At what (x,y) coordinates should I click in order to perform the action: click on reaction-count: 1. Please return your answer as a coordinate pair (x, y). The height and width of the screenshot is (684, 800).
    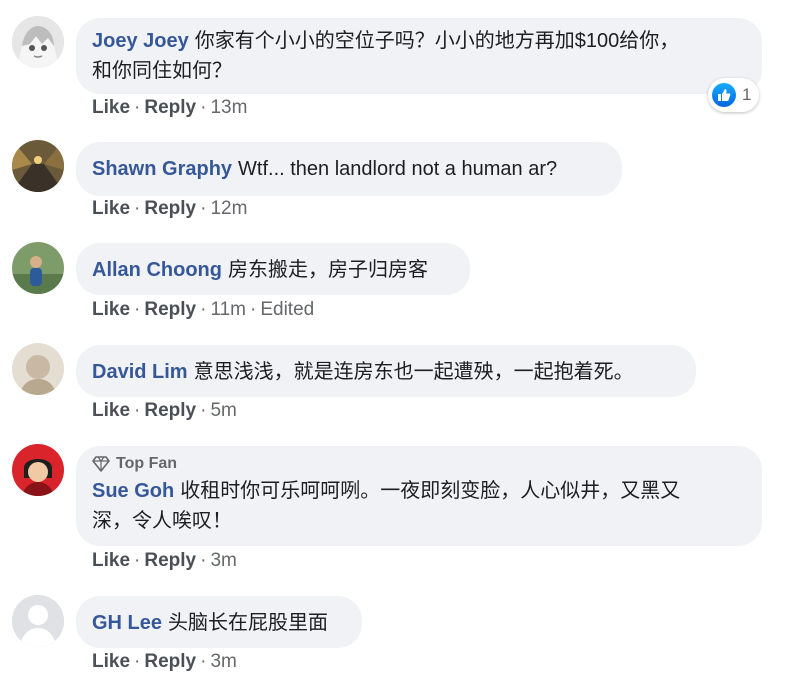
    Looking at the image, I should click on (734, 95).